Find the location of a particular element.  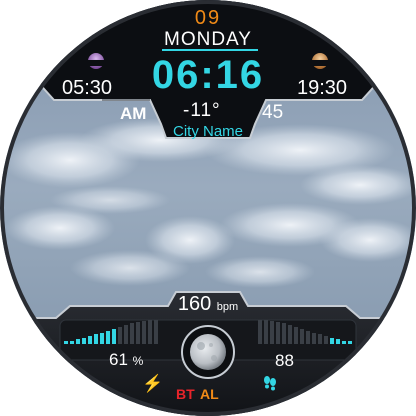

battery-level: 61 % is located at coordinates (126, 360).